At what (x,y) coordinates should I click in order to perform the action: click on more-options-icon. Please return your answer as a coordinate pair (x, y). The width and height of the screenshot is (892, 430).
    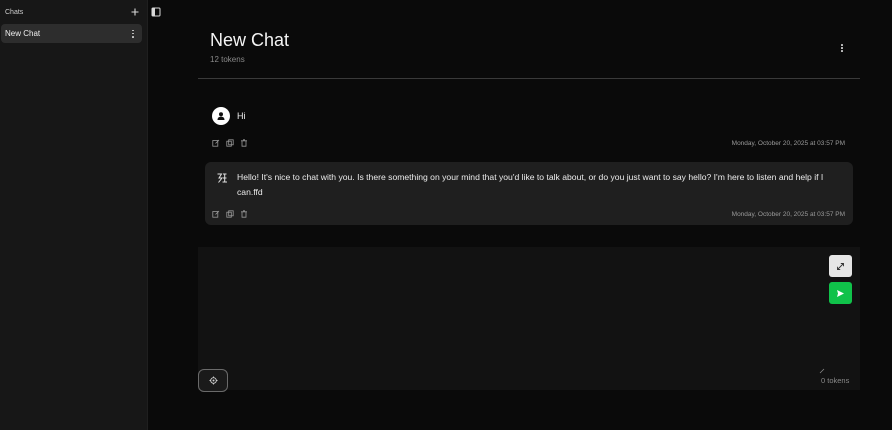
    Looking at the image, I should click on (133, 34).